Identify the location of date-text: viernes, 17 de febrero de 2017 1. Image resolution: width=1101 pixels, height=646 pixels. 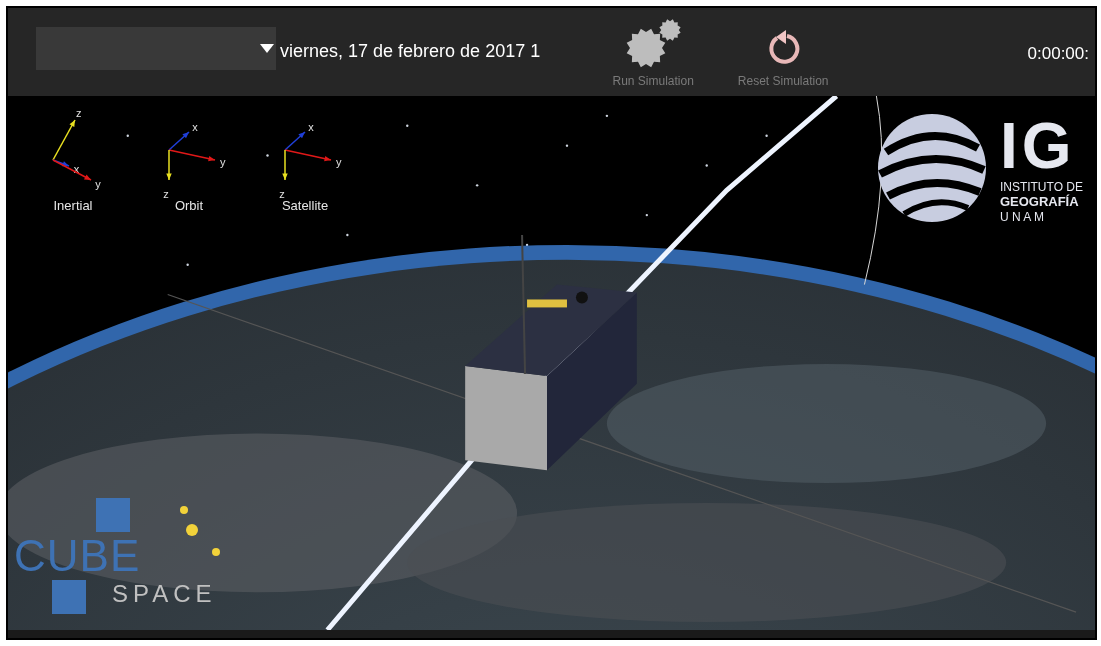
(410, 51).